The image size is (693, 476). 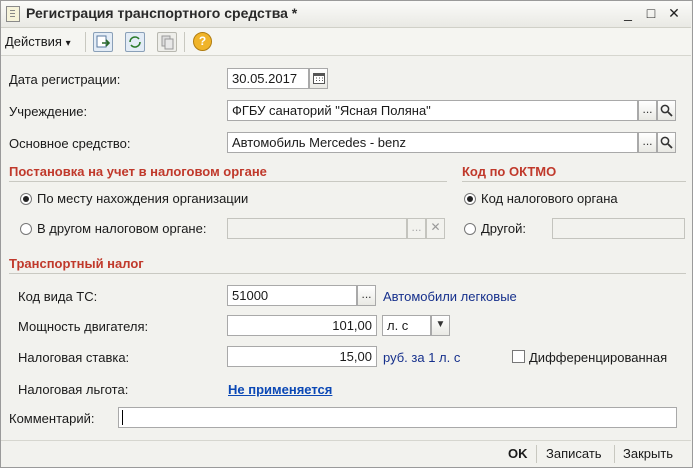 What do you see at coordinates (432, 142) in the screenshot?
I see `asset-input: Автомобиль Mercedes - benz` at bounding box center [432, 142].